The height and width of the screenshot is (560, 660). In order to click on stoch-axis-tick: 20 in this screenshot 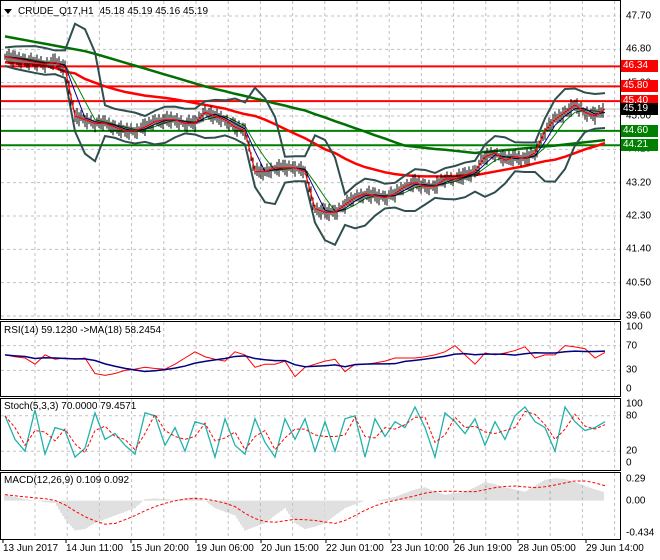, I will do `click(632, 451)`.